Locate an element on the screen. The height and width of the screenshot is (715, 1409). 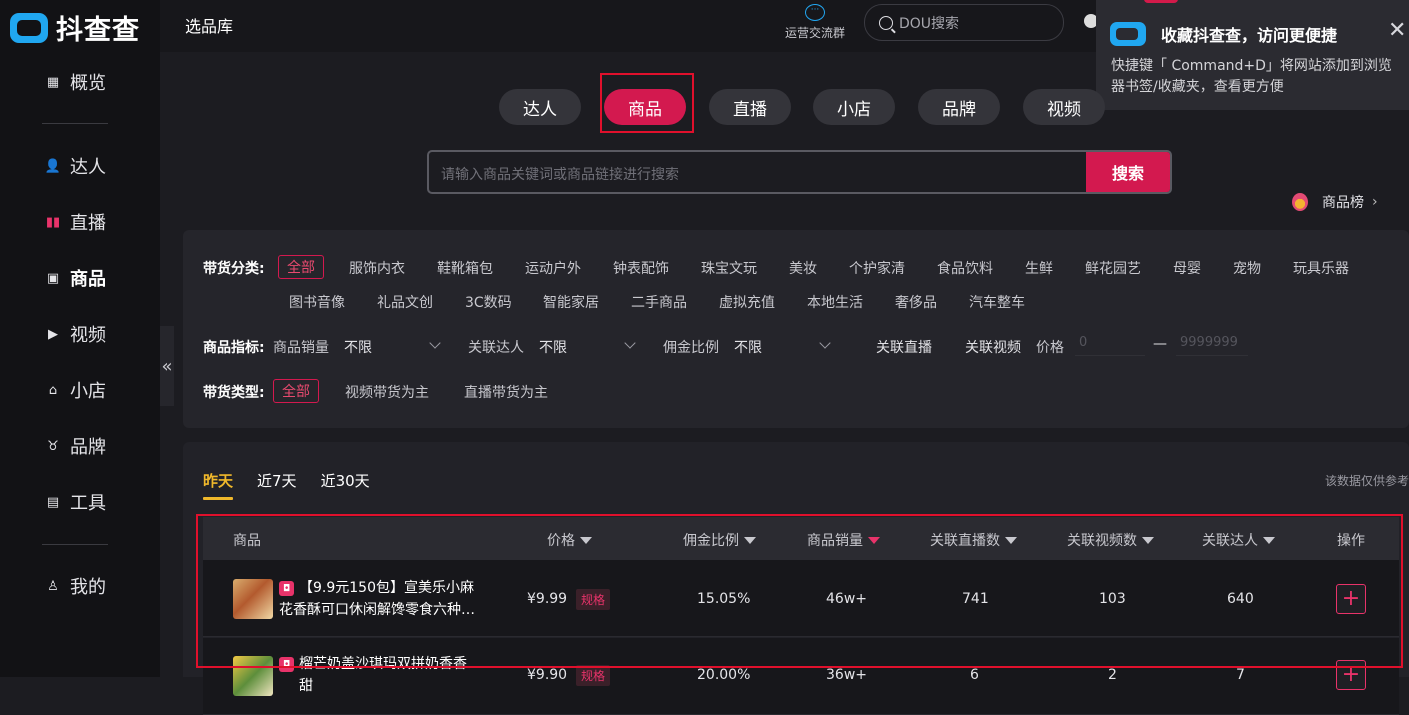
tab-creators: 达人 is located at coordinates (540, 107).